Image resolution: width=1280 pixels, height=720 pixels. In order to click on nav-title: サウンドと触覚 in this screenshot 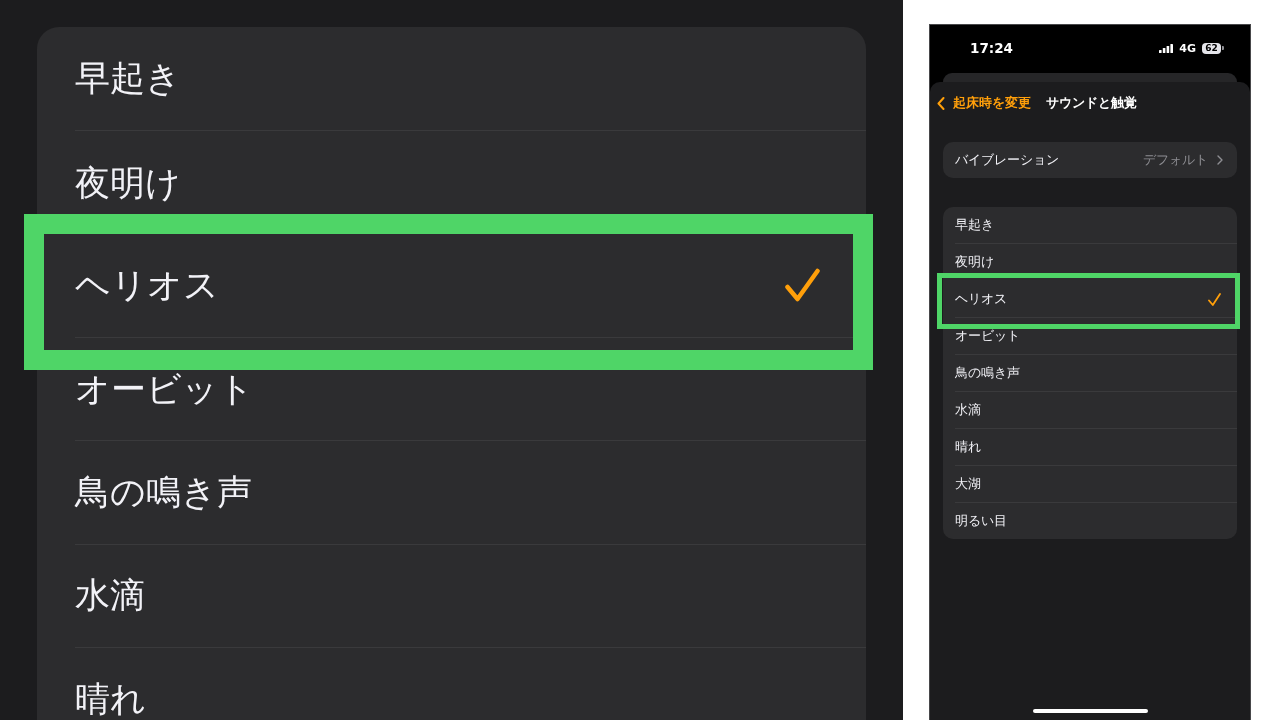, I will do `click(1091, 103)`.